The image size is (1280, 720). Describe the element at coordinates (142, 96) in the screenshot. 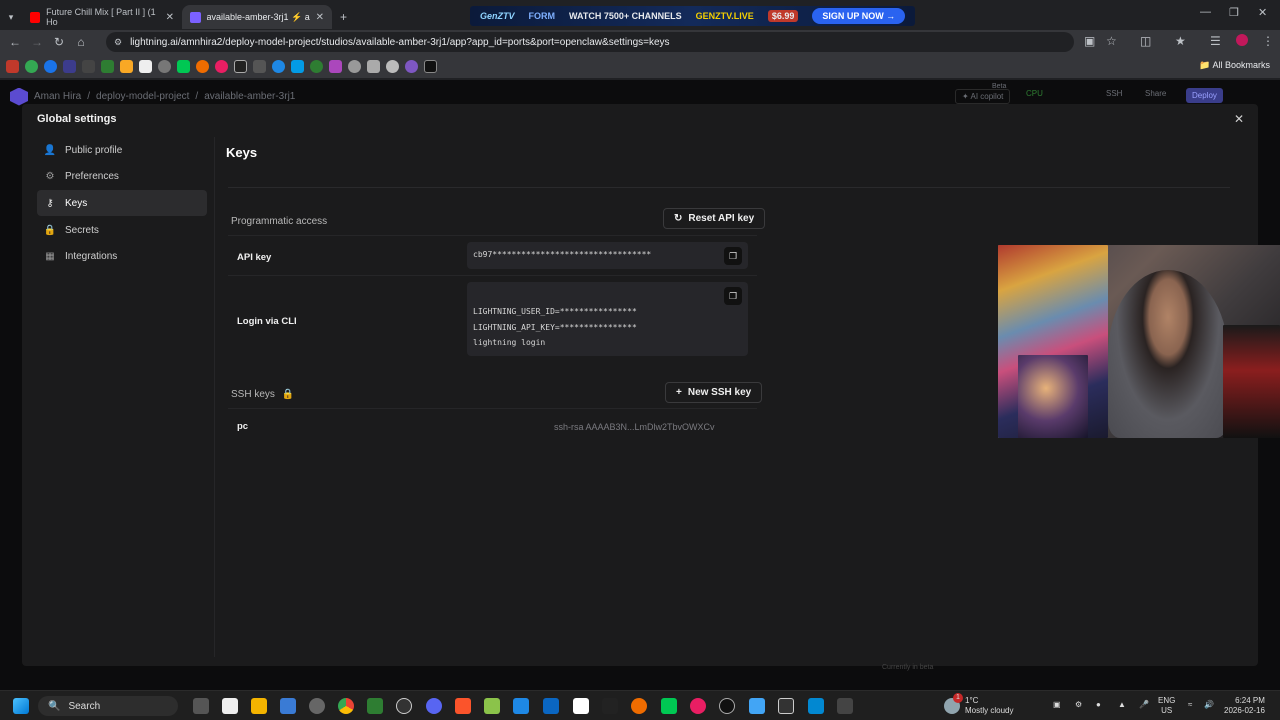

I see `breadcrumb-project: deploy-model-project` at that location.